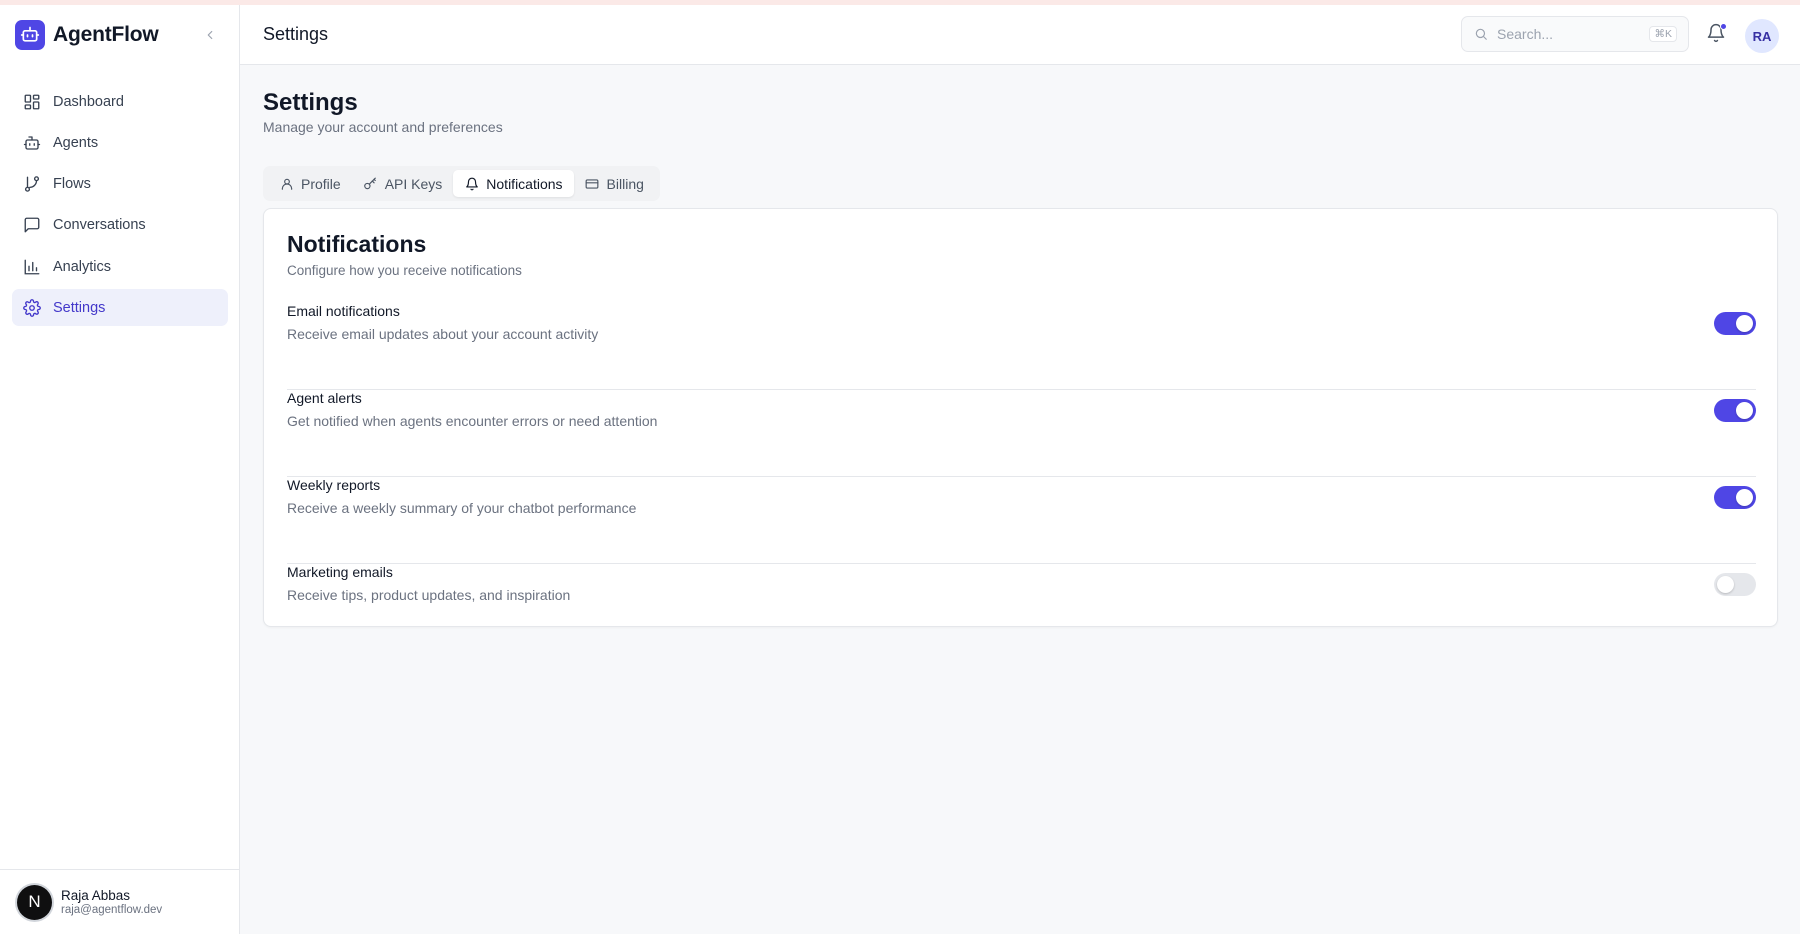  What do you see at coordinates (592, 183) in the screenshot?
I see `credit-card-icon` at bounding box center [592, 183].